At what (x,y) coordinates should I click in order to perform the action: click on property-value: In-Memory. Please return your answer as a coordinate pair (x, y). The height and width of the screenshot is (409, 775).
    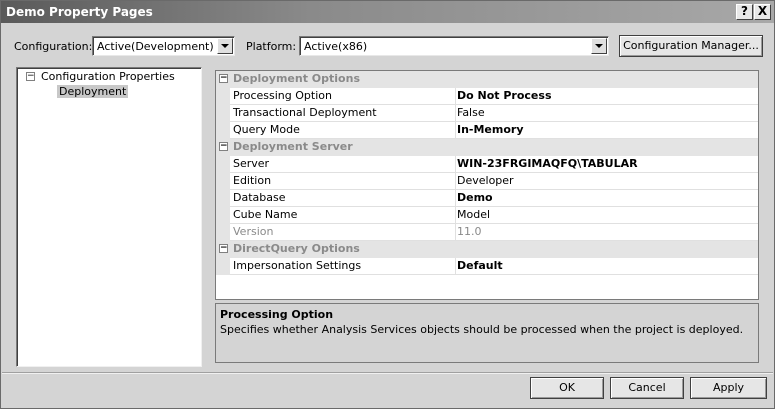
    Looking at the image, I should click on (607, 130).